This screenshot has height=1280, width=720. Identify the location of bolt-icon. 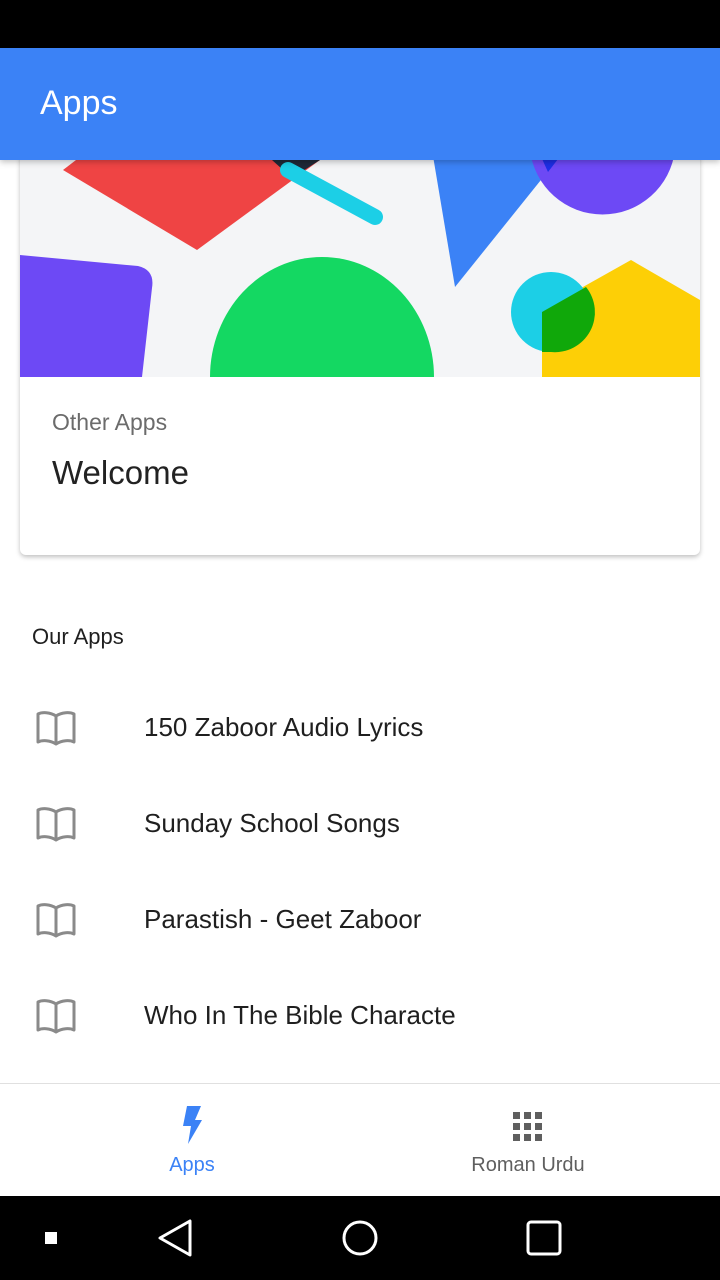
(192, 1125).